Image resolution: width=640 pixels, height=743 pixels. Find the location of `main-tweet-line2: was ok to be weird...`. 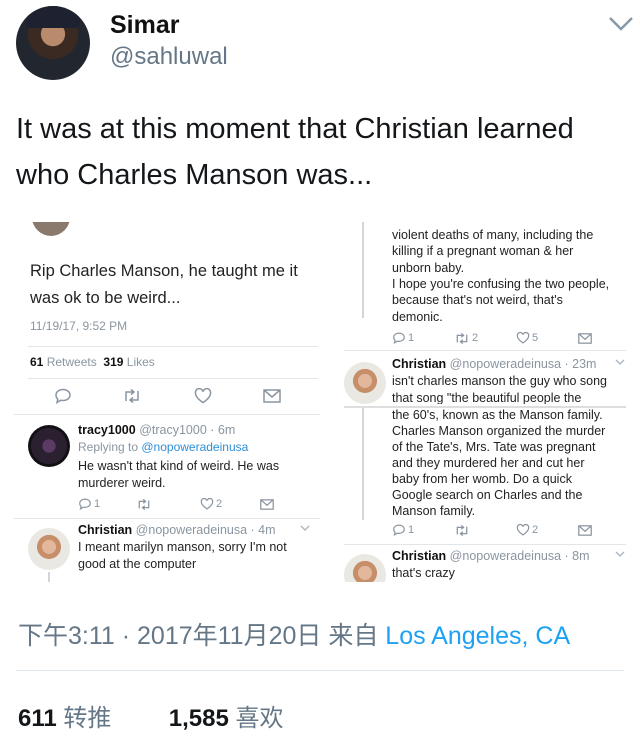

main-tweet-line2: was ok to be weird... is located at coordinates (105, 298).